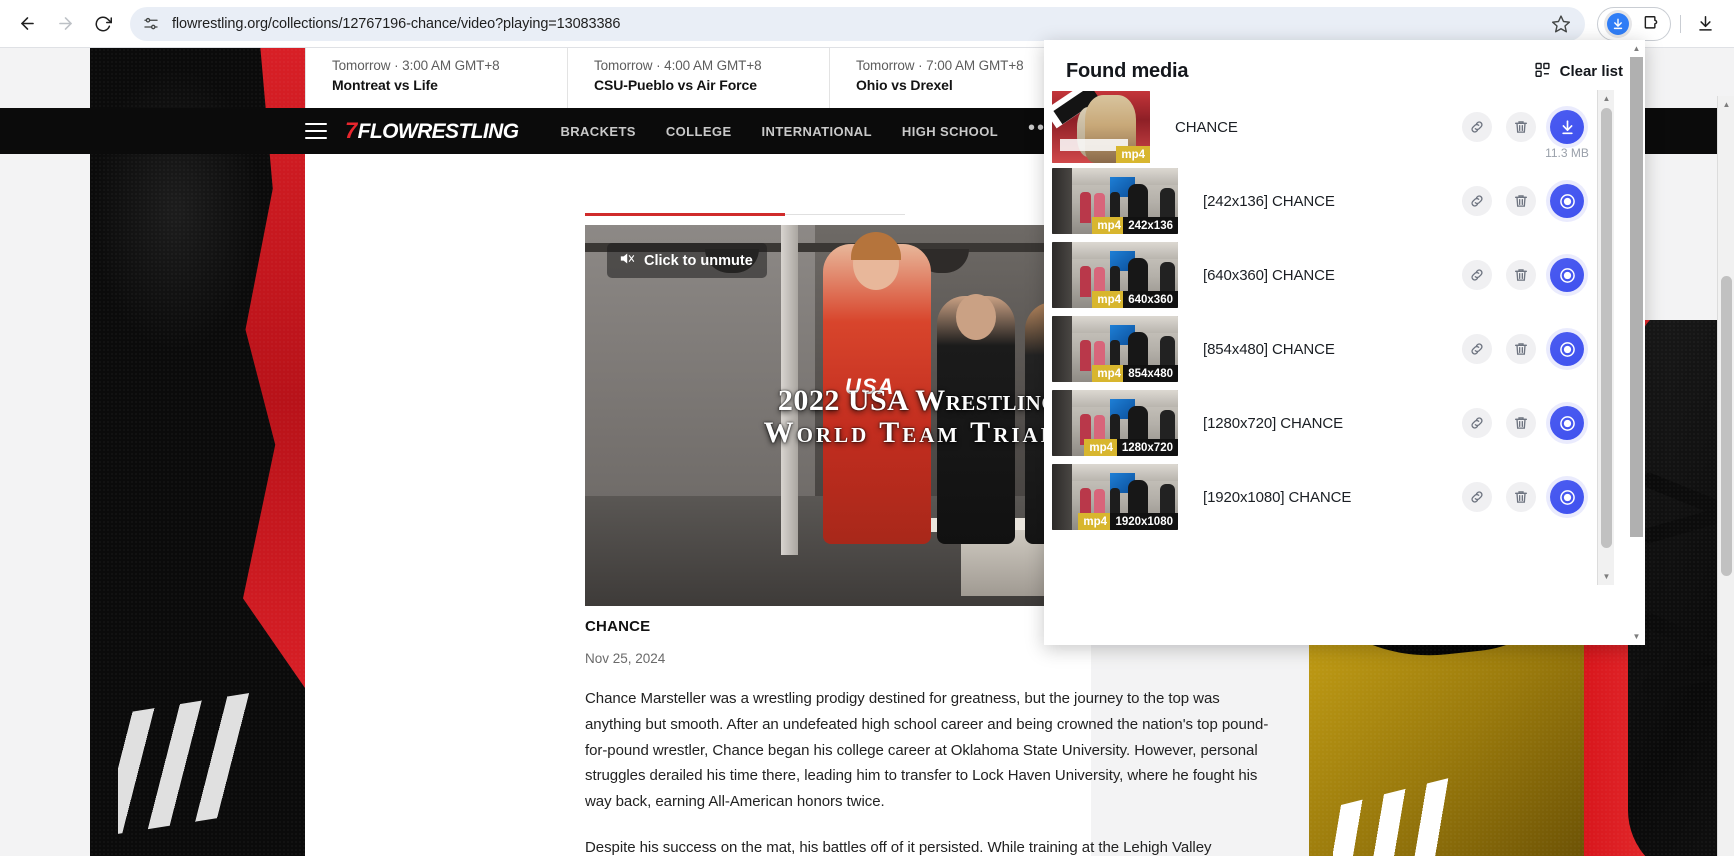  I want to click on panel-scroll-down-arrow: ▼, so click(1636, 636).